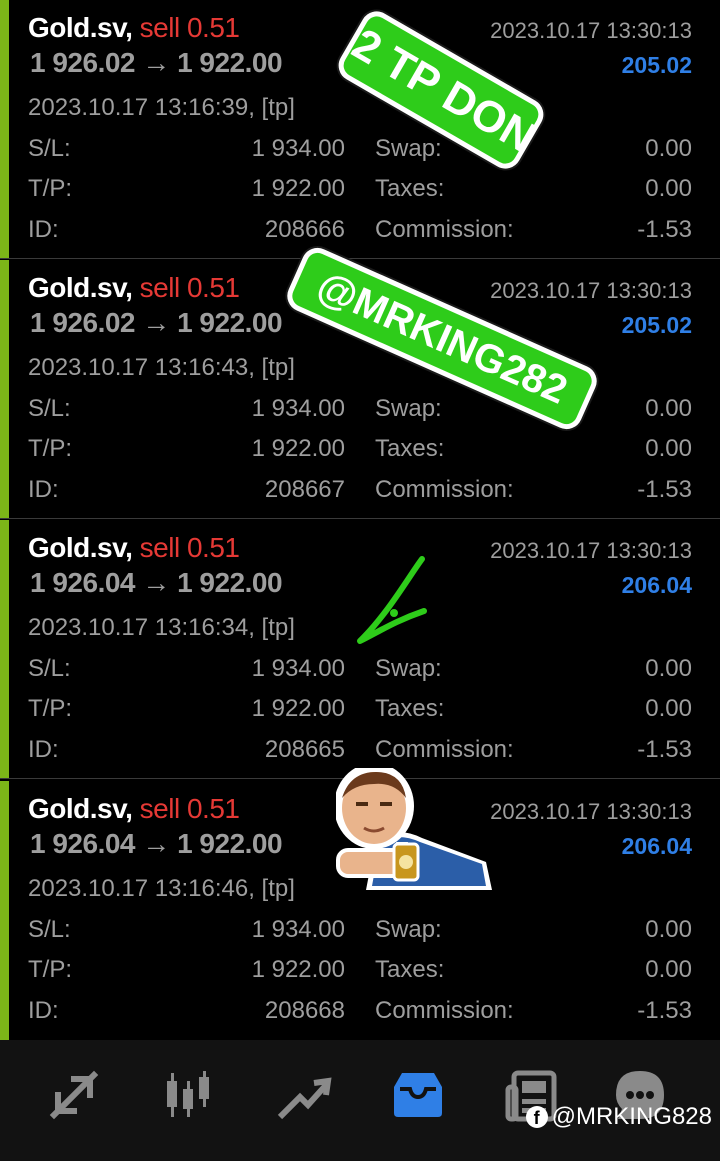  I want to click on facebook-watermark: f @MRKING828, so click(618, 1117).